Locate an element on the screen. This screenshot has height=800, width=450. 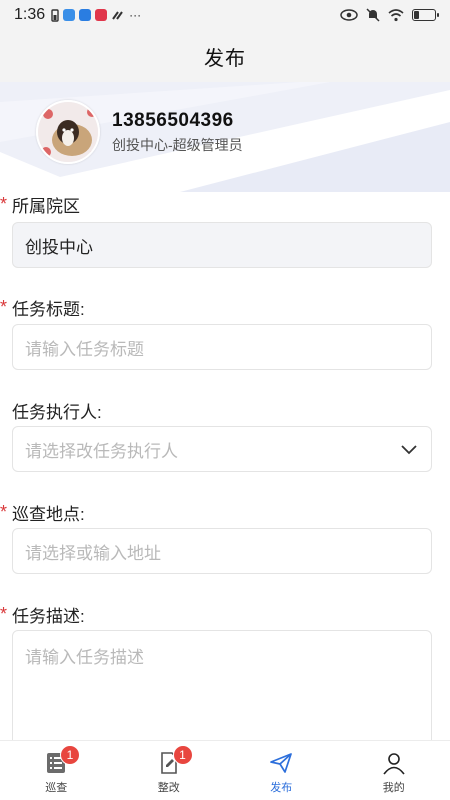
tab-mine: 我的 is located at coordinates (394, 770).